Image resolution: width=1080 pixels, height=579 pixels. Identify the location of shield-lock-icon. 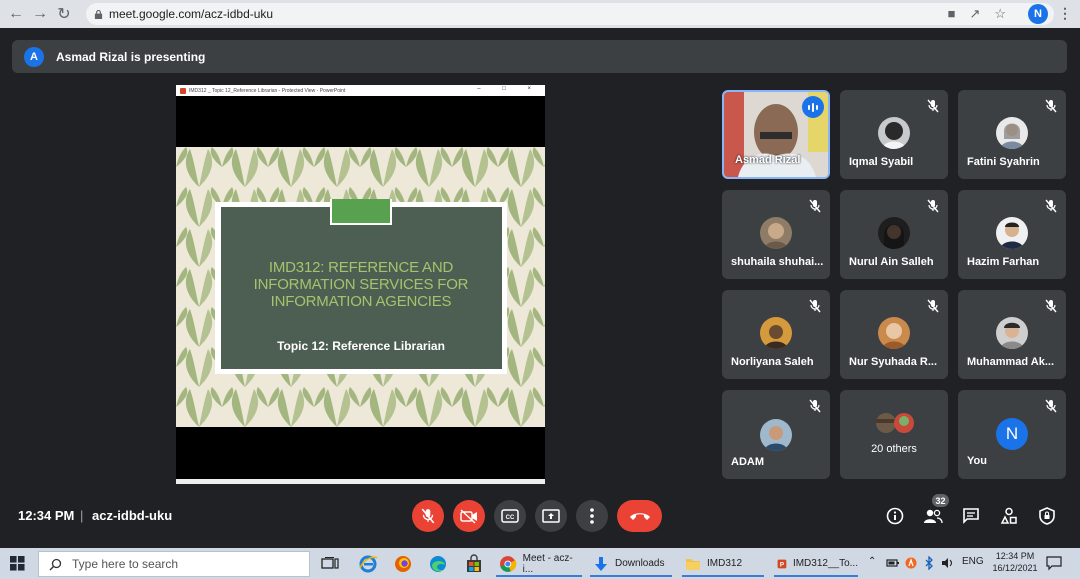
(1047, 516).